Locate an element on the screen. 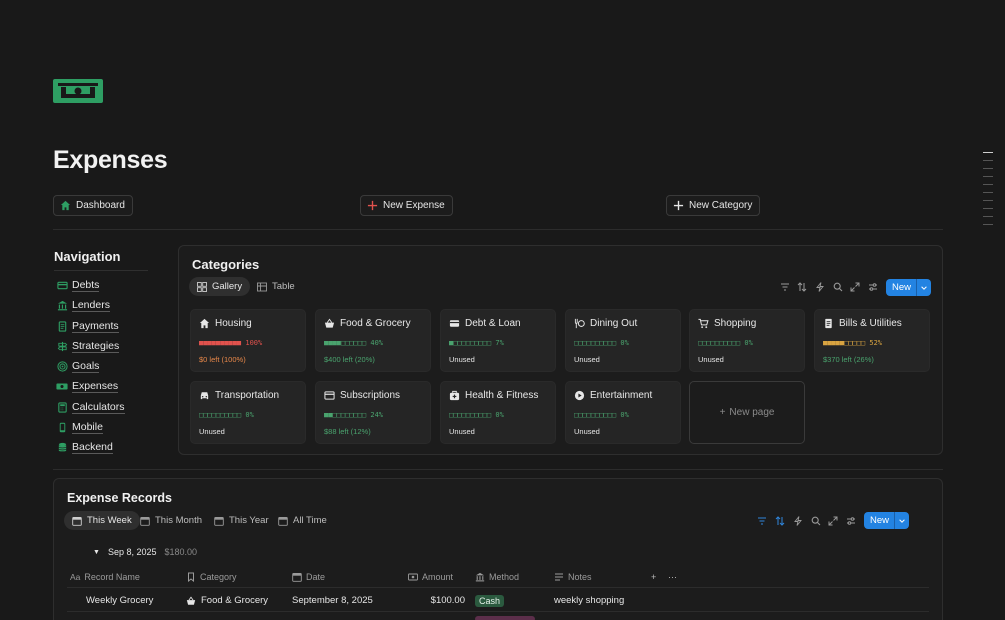 Image resolution: width=1005 pixels, height=620 pixels. method-cell: Cash is located at coordinates (490, 601).